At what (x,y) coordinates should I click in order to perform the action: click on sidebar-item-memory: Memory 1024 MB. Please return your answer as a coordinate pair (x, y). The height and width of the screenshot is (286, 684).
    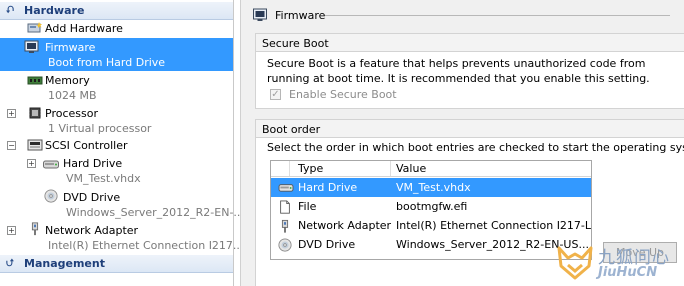
    Looking at the image, I should click on (116, 87).